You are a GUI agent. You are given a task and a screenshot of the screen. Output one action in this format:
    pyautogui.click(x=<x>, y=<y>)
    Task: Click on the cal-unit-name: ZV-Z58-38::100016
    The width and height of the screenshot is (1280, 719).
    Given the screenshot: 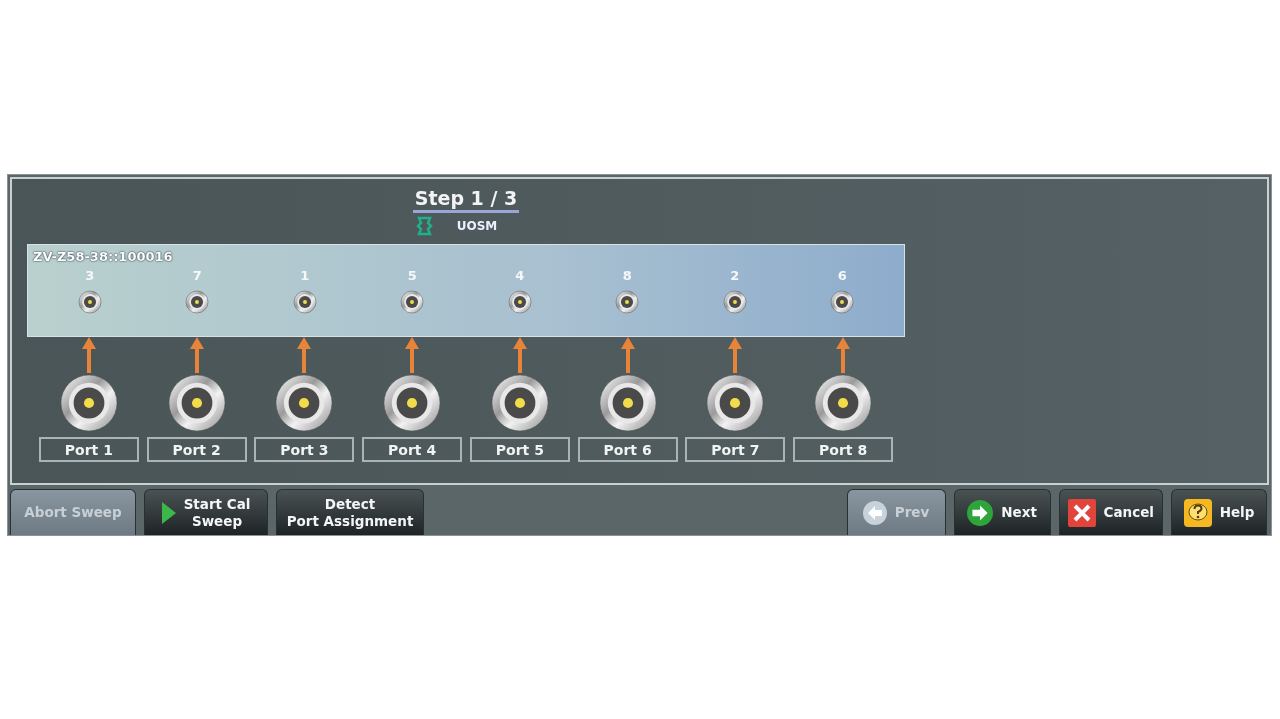 What is the action you would take?
    pyautogui.click(x=103, y=256)
    